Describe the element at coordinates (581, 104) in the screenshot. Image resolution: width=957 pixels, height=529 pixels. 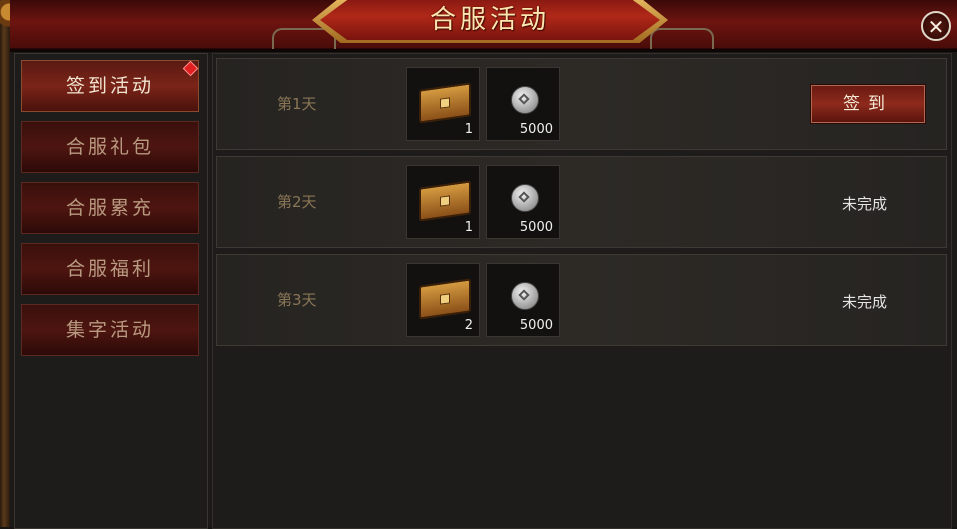
I see `checkin-row: 第1天 1 5000 签到` at that location.